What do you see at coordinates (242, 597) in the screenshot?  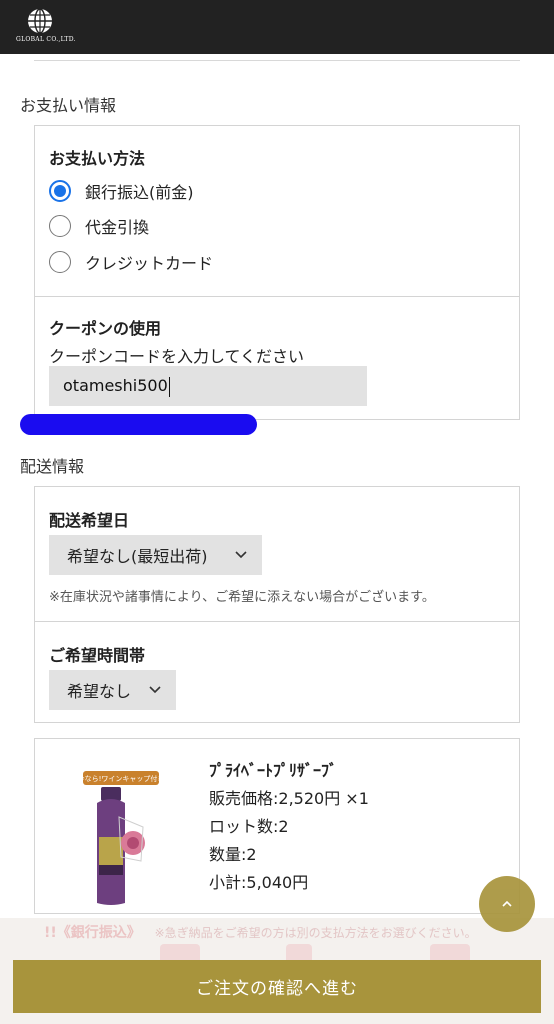 I see `delivery-date-note: ※在庫状況や諸事情により、ご希望に添えない場合がございます。` at bounding box center [242, 597].